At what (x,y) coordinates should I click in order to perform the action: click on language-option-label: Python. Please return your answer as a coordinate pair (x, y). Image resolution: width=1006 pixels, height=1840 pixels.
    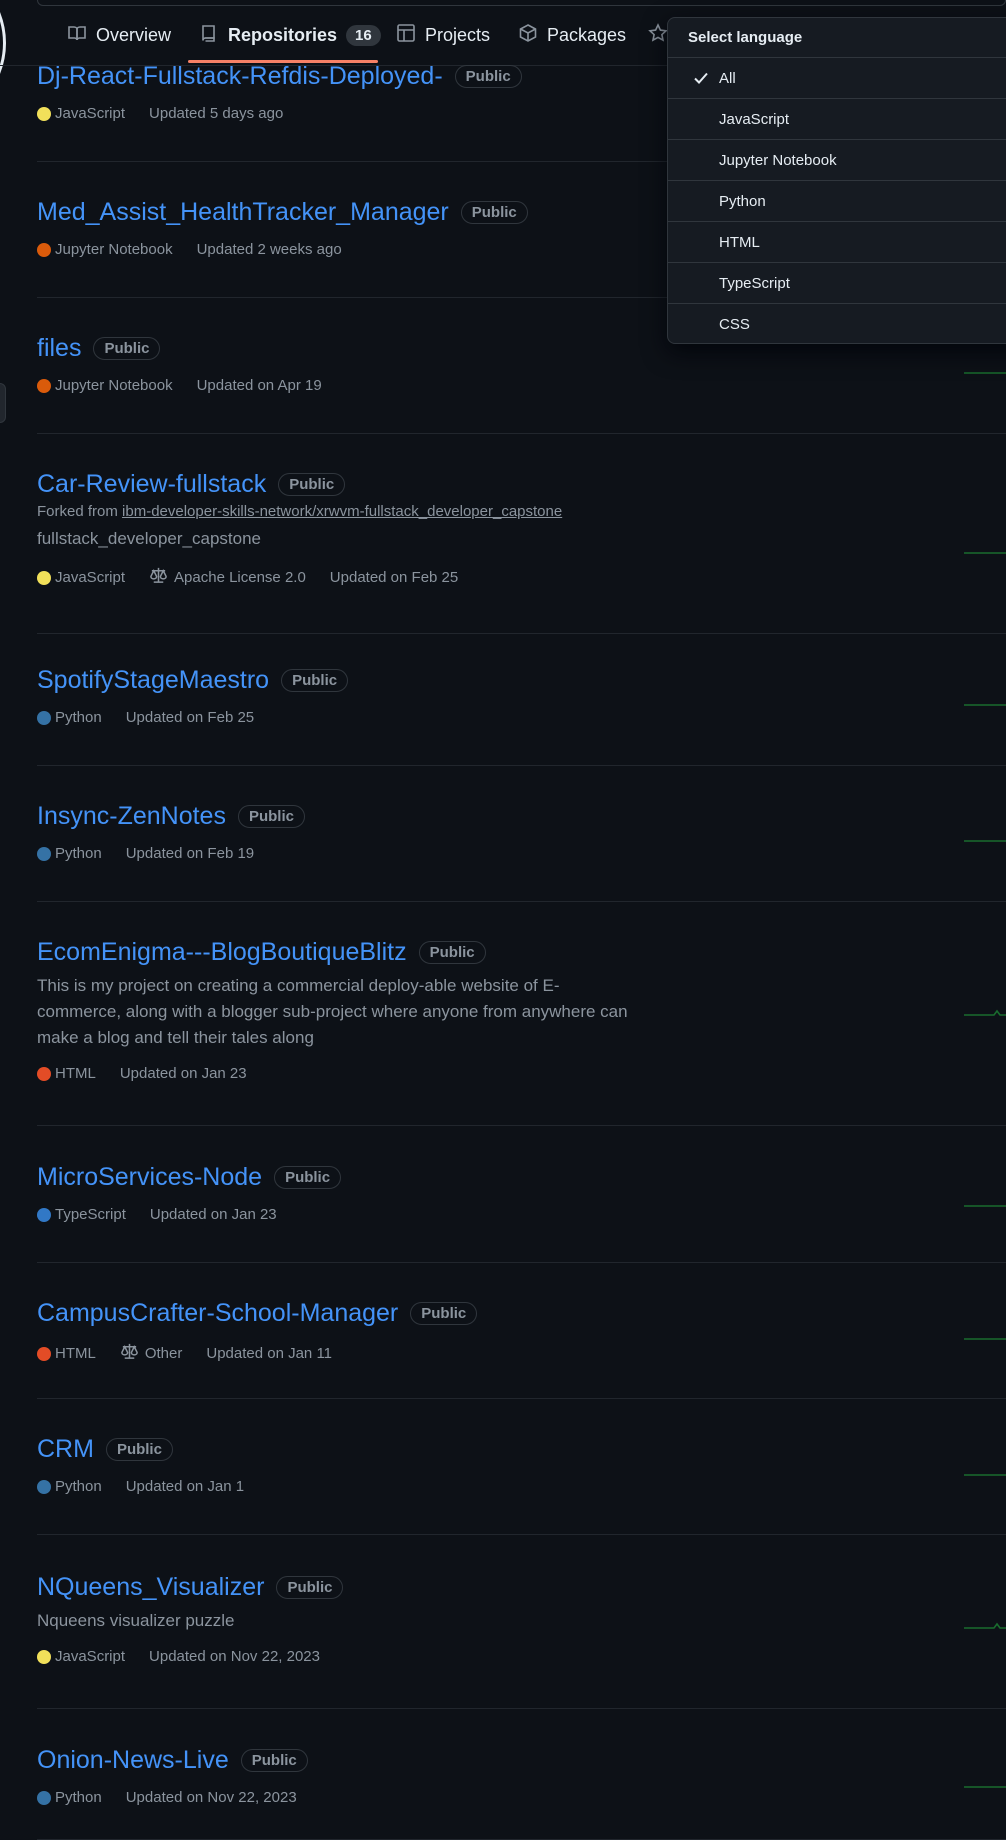
    Looking at the image, I should click on (742, 201).